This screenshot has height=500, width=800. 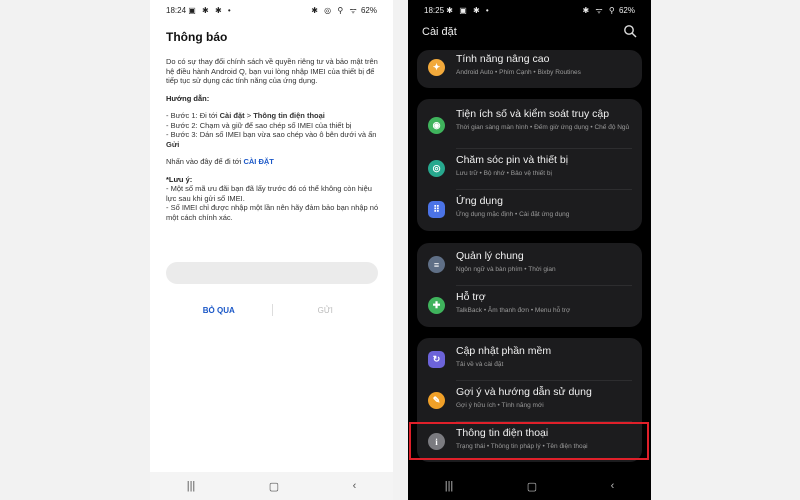 What do you see at coordinates (205, 161) in the screenshot?
I see `tap-here-text: Nhấn vào đây để đi tới` at bounding box center [205, 161].